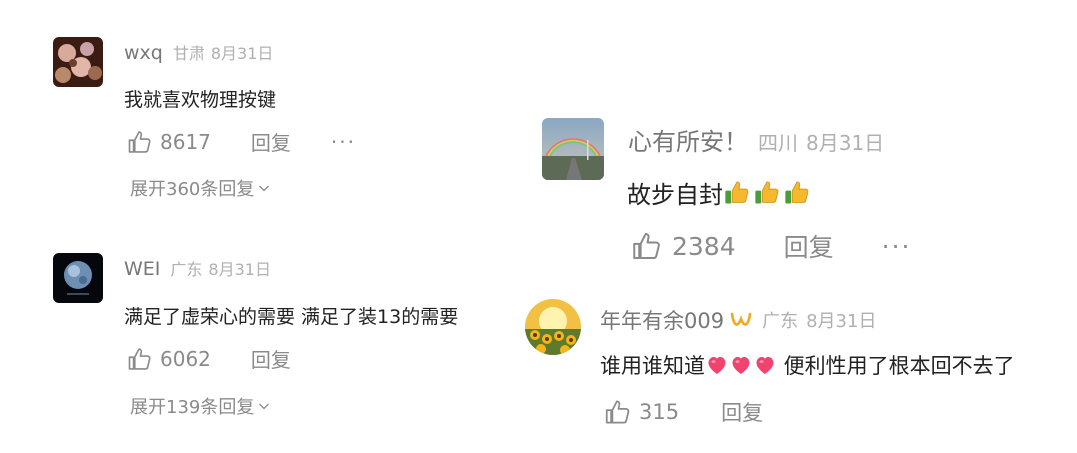  I want to click on actions-row: 2384 回复 ···, so click(770, 246).